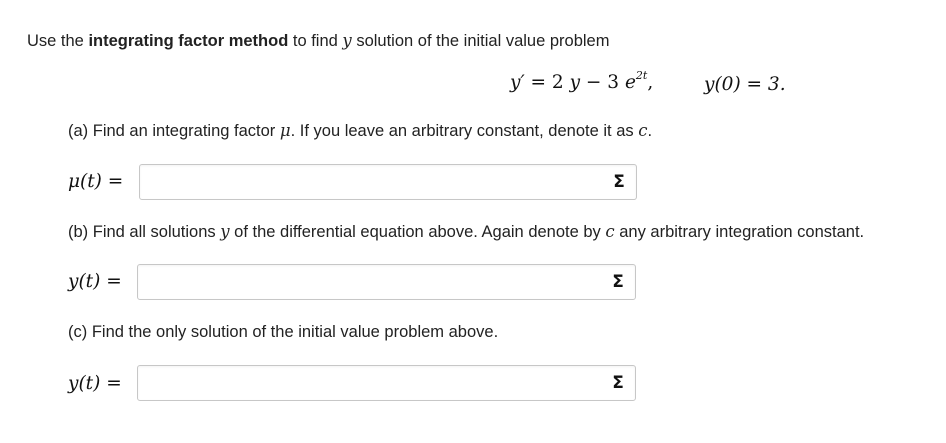 The width and height of the screenshot is (946, 443). Describe the element at coordinates (174, 131) in the screenshot. I see `part-a-text1: (a) Find an integrating factor` at that location.